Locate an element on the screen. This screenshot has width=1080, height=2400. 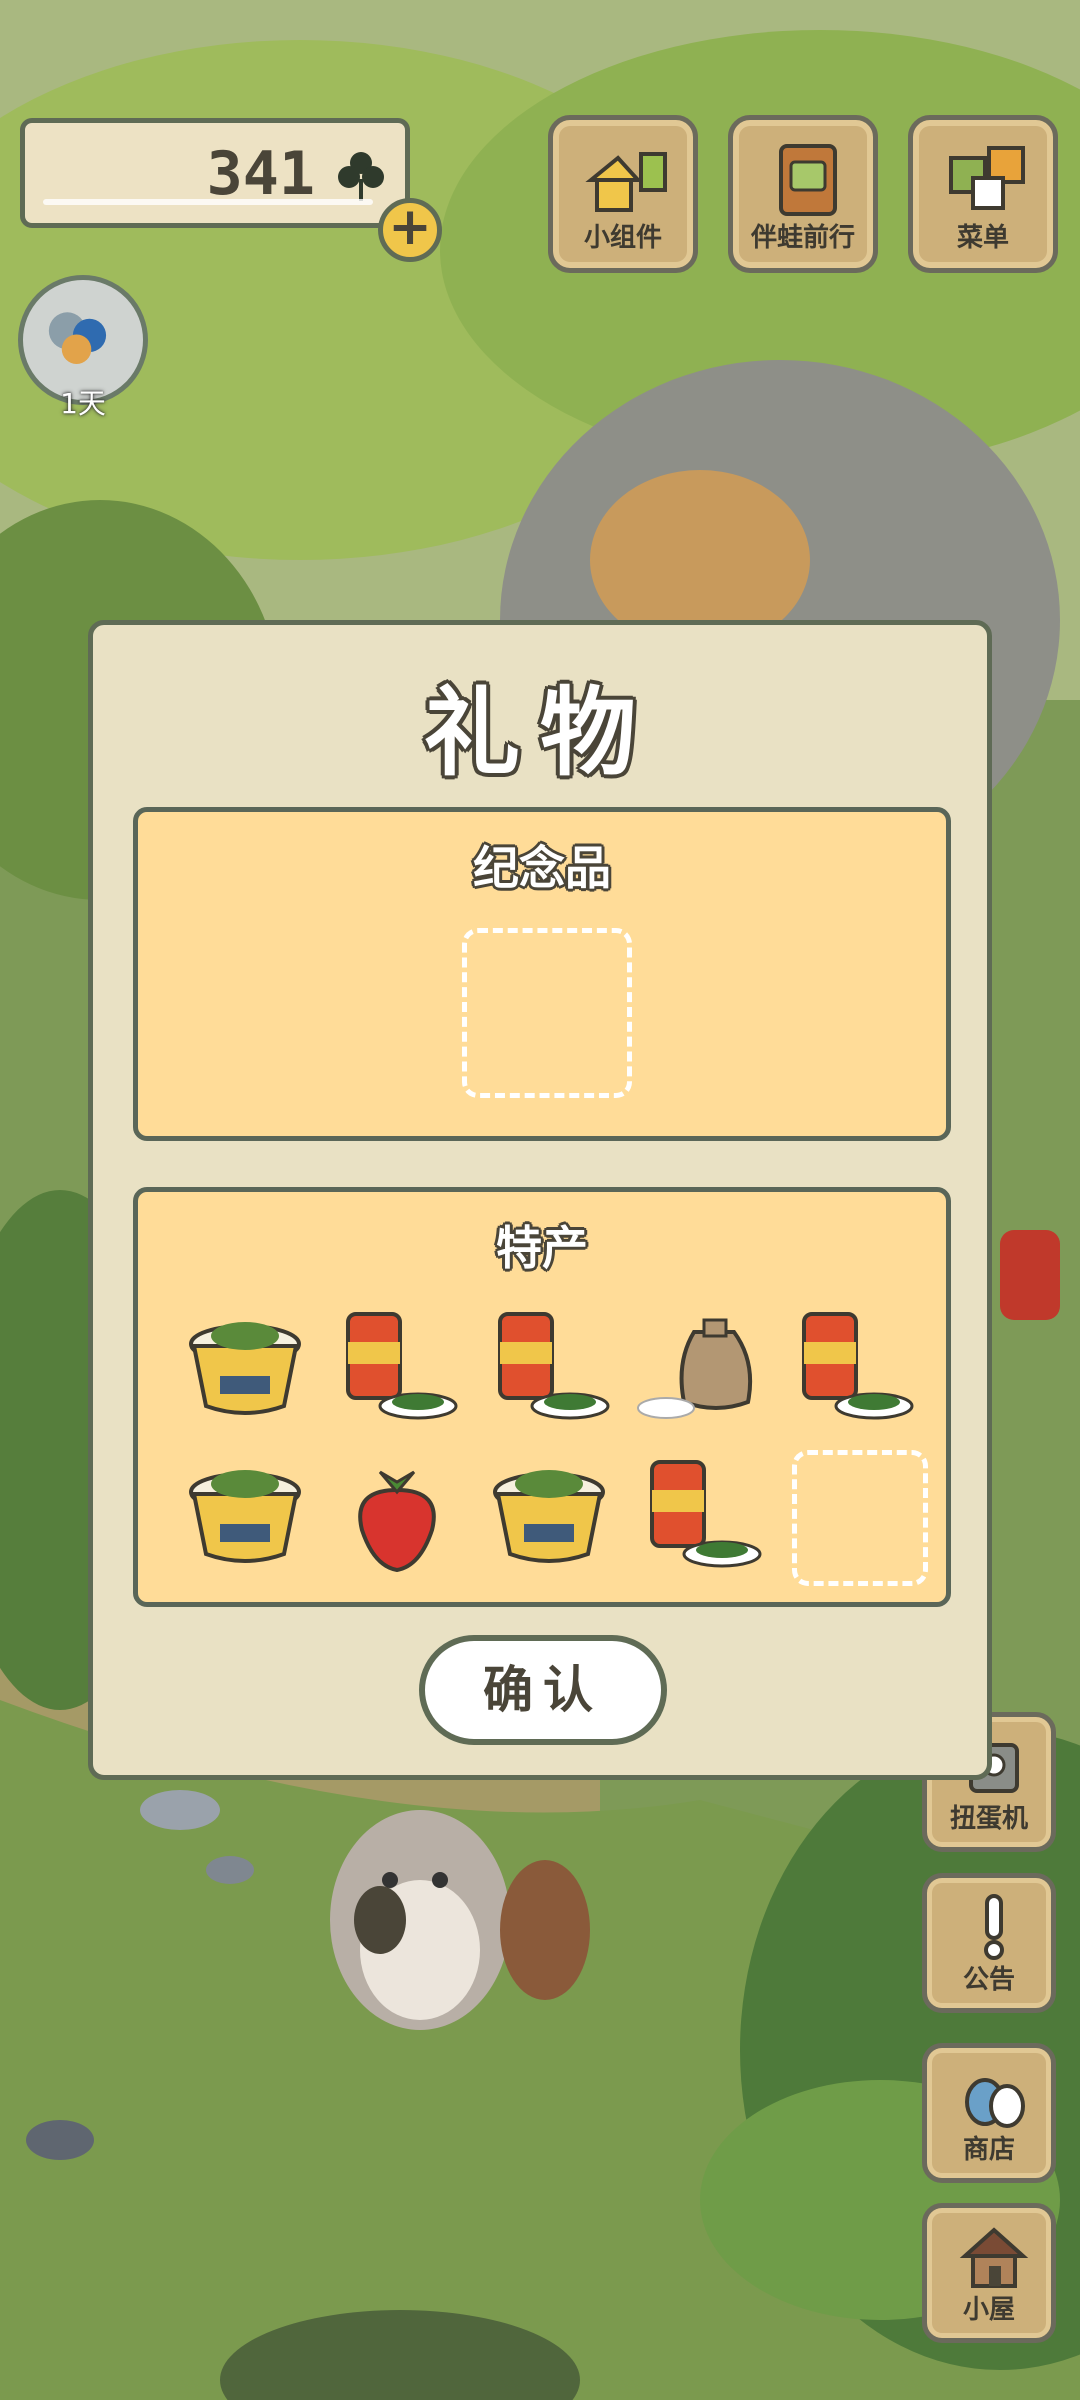
rice-sack-item is located at coordinates (701, 1367).